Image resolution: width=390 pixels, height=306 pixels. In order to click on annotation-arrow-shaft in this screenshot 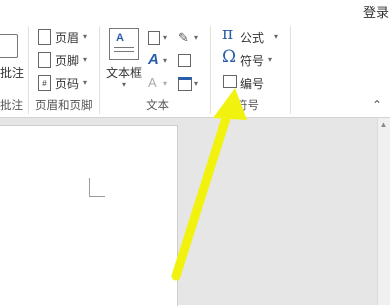, I will do `click(202, 194)`.